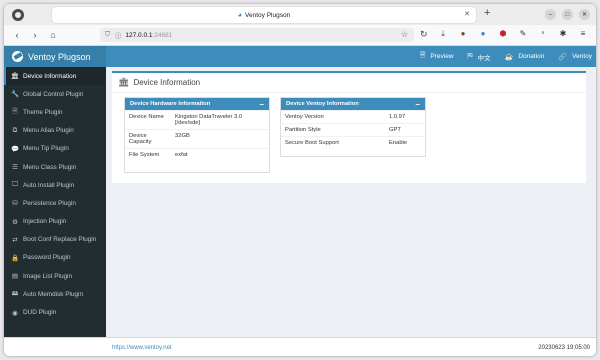 The height and width of the screenshot is (360, 600). What do you see at coordinates (322, 104) in the screenshot?
I see `ventoy-panel-title: Device Ventoy Information` at bounding box center [322, 104].